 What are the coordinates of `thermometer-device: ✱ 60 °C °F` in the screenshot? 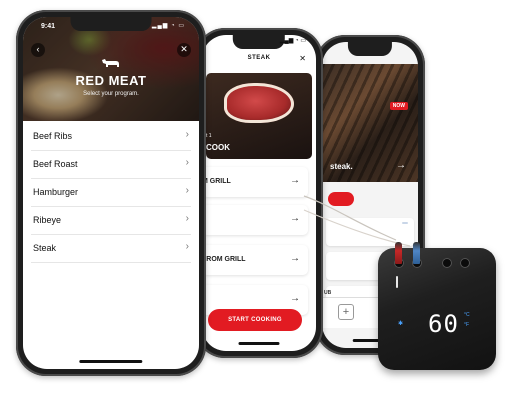 It's located at (437, 306).